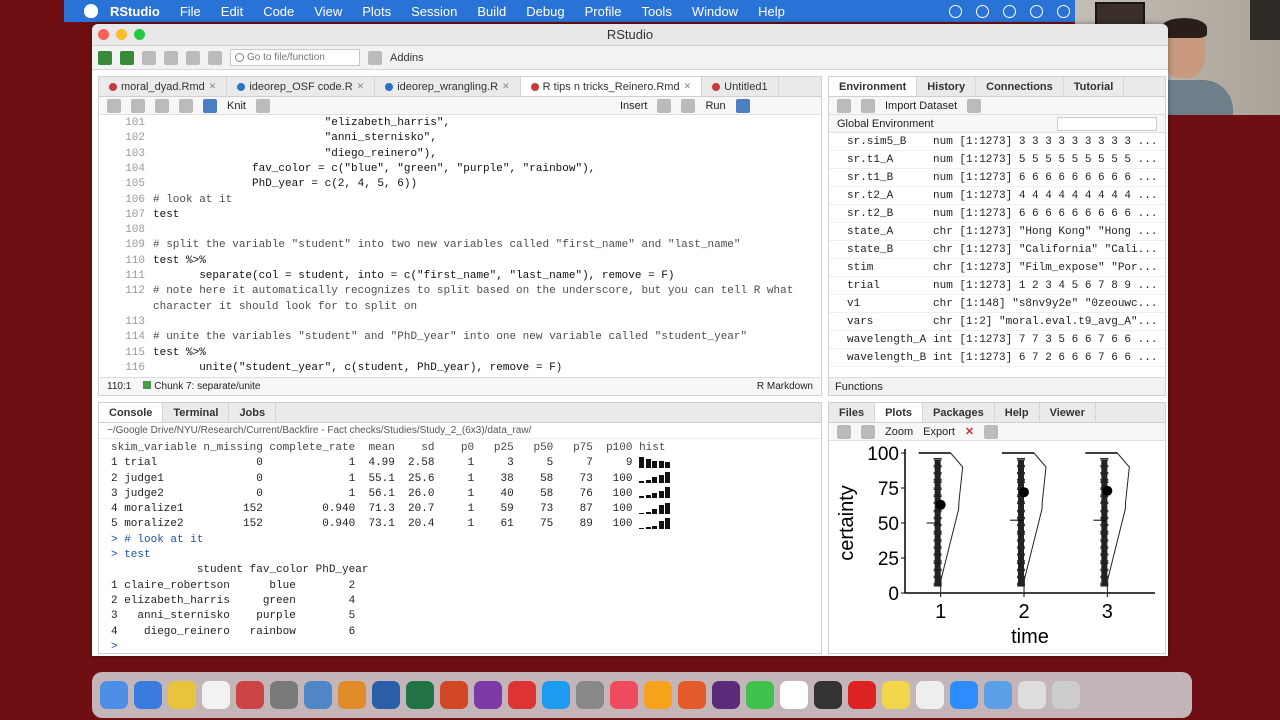  What do you see at coordinates (955, 11) in the screenshot?
I see `bluetooth-icon` at bounding box center [955, 11].